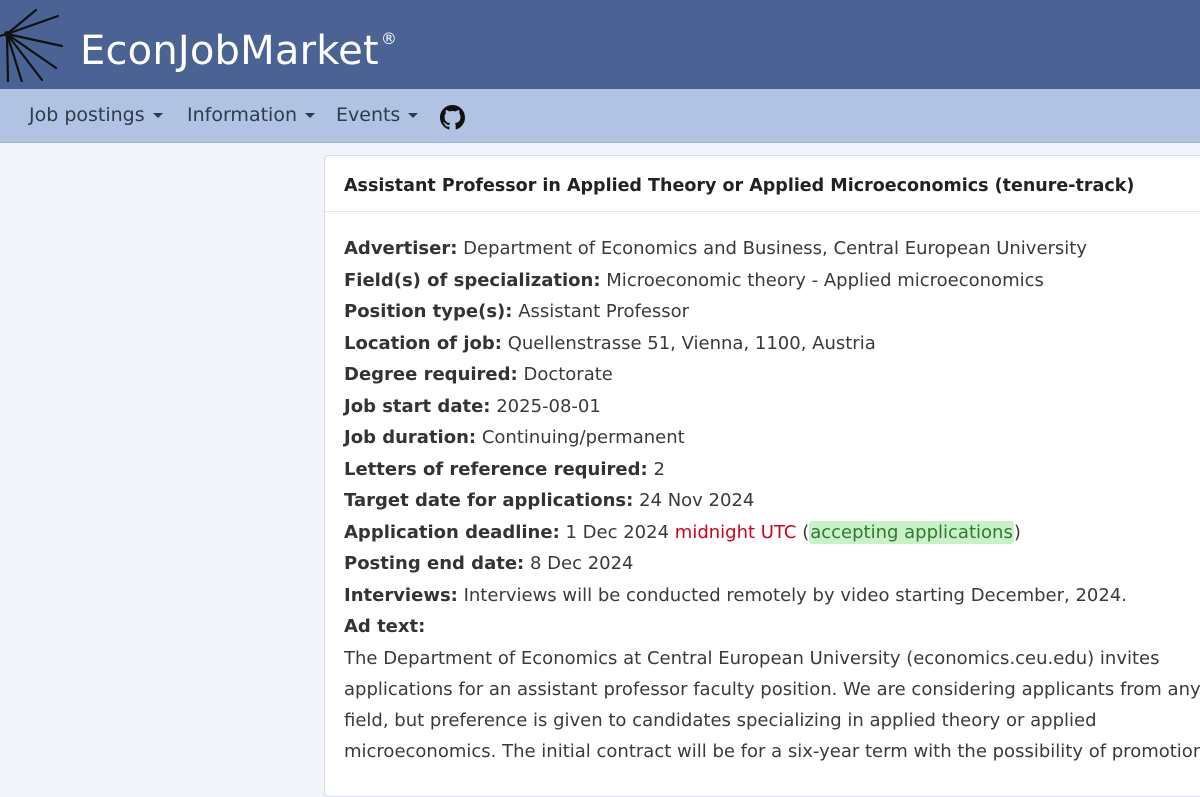 This screenshot has width=1200, height=797. I want to click on field-letters: Letters of reference required: 2, so click(504, 469).